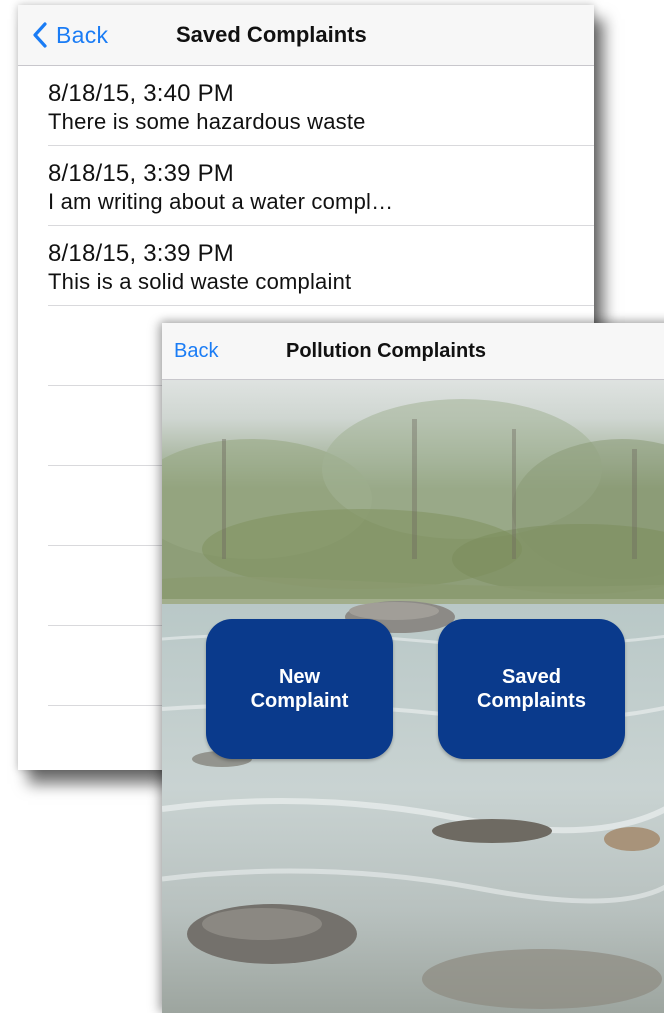 This screenshot has height=1013, width=664. What do you see at coordinates (271, 34) in the screenshot?
I see `page-title: Saved Complaints` at bounding box center [271, 34].